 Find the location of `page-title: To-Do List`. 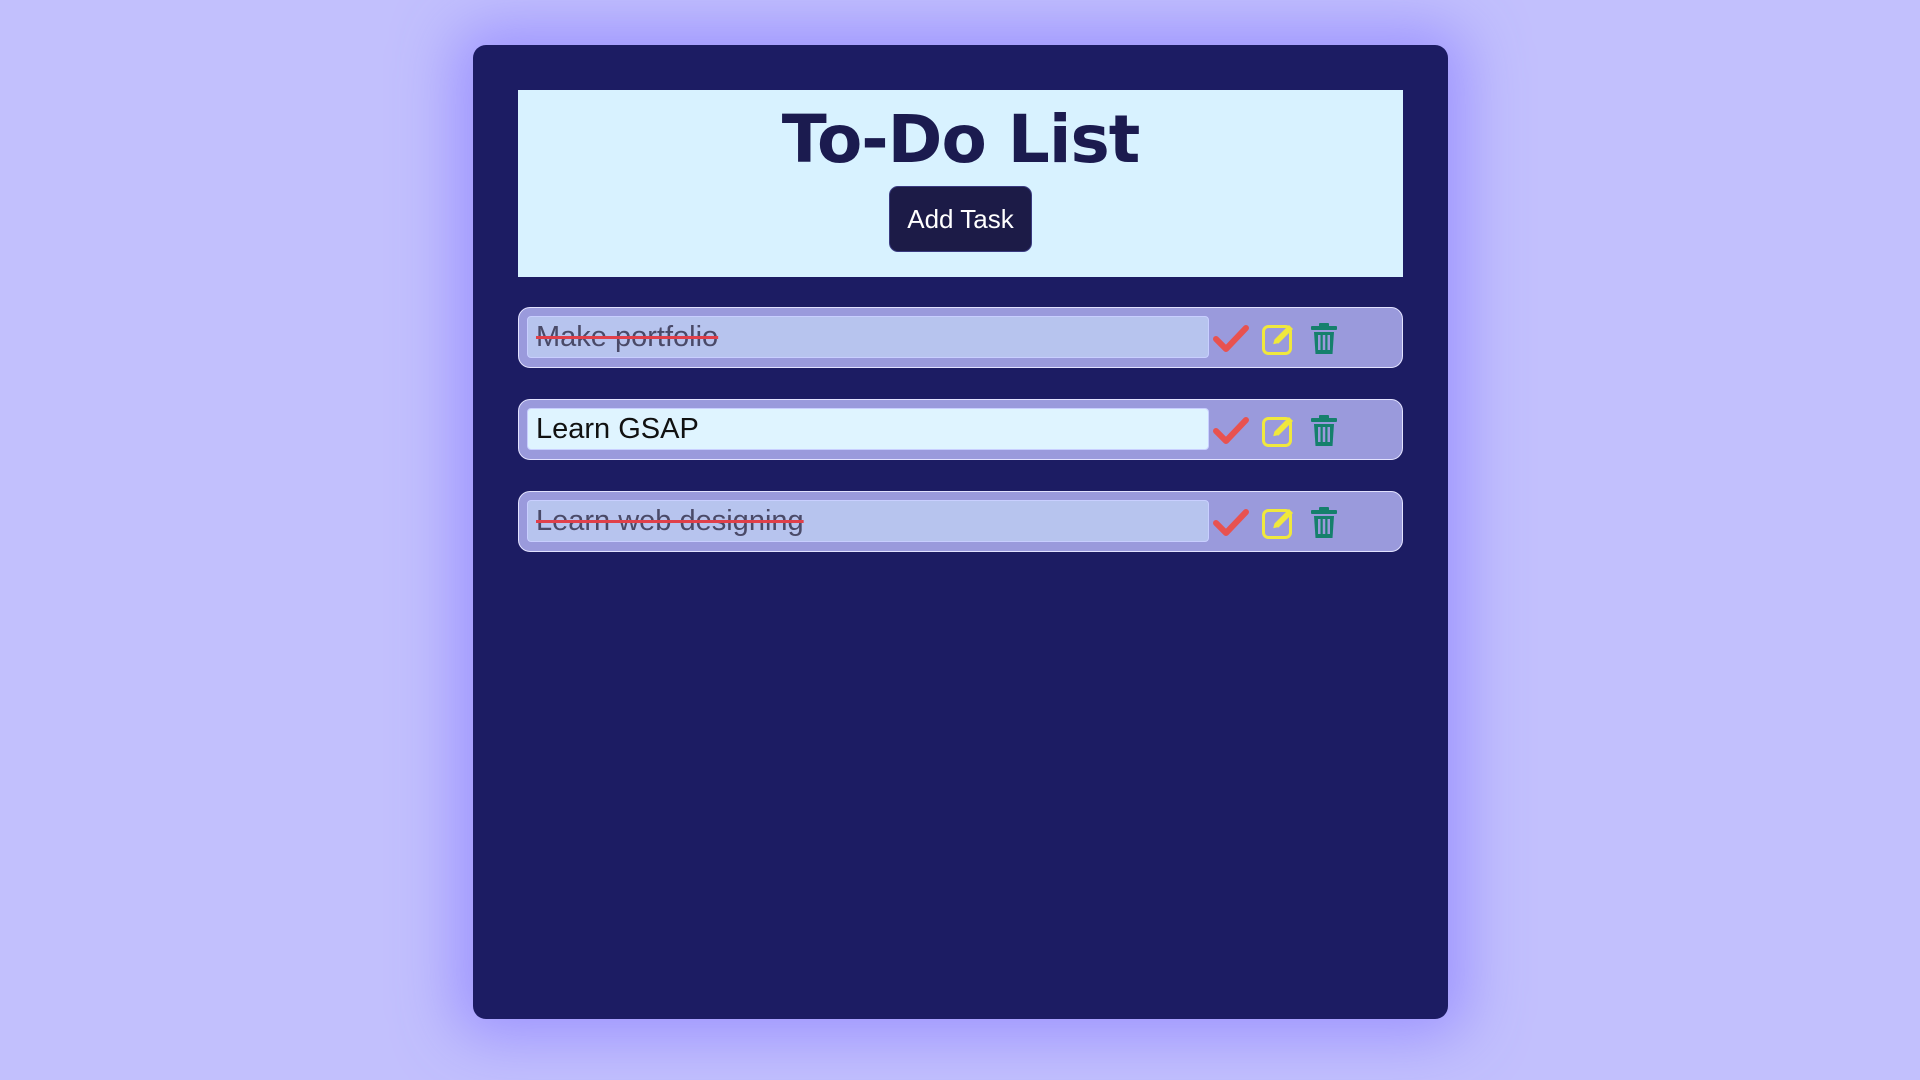

page-title: To-Do List is located at coordinates (961, 139).